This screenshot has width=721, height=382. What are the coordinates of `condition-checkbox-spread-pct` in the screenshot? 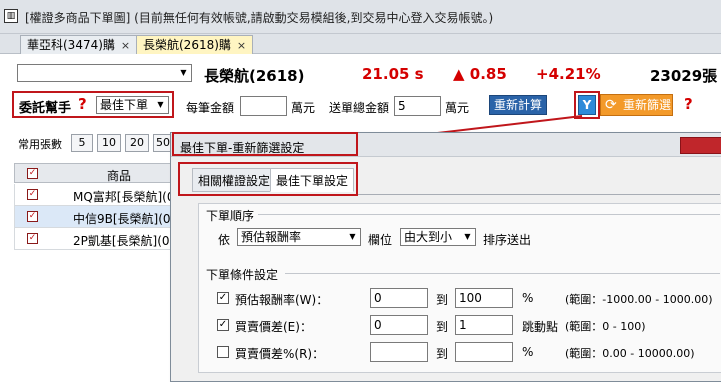 It's located at (223, 352).